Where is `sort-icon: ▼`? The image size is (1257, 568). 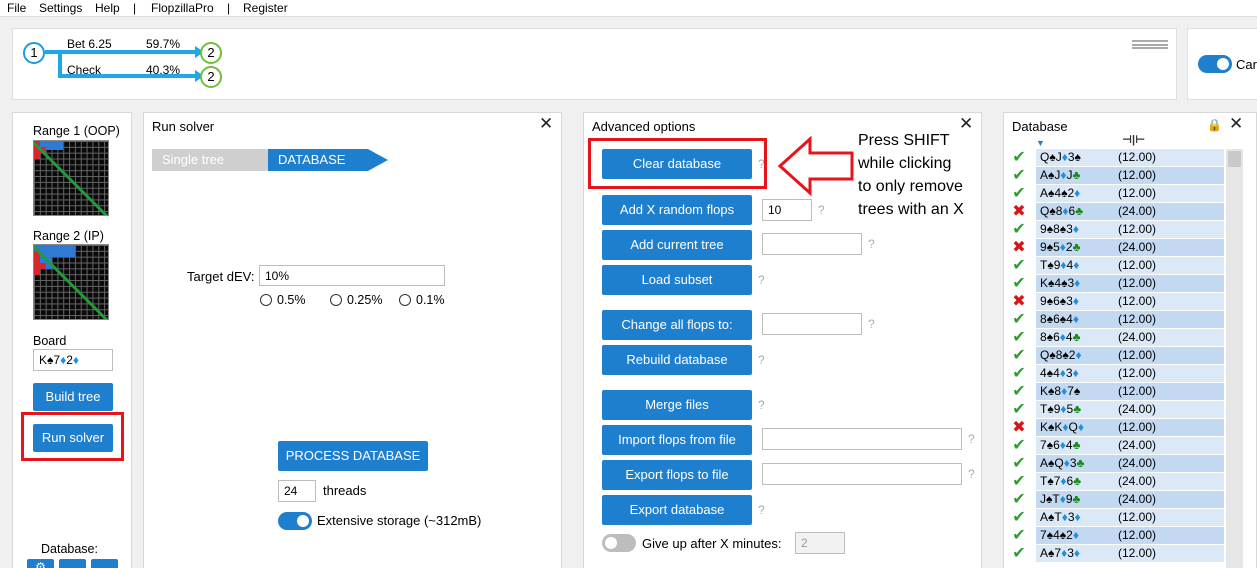 sort-icon: ▼ is located at coordinates (1040, 143).